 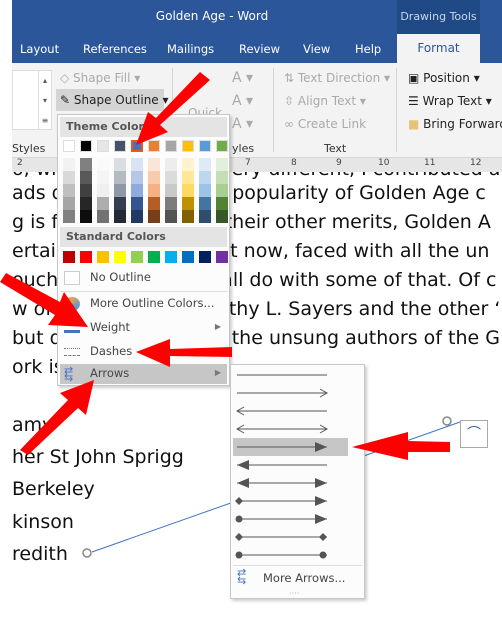 I want to click on arrow-style-open-end, so click(x=297, y=393).